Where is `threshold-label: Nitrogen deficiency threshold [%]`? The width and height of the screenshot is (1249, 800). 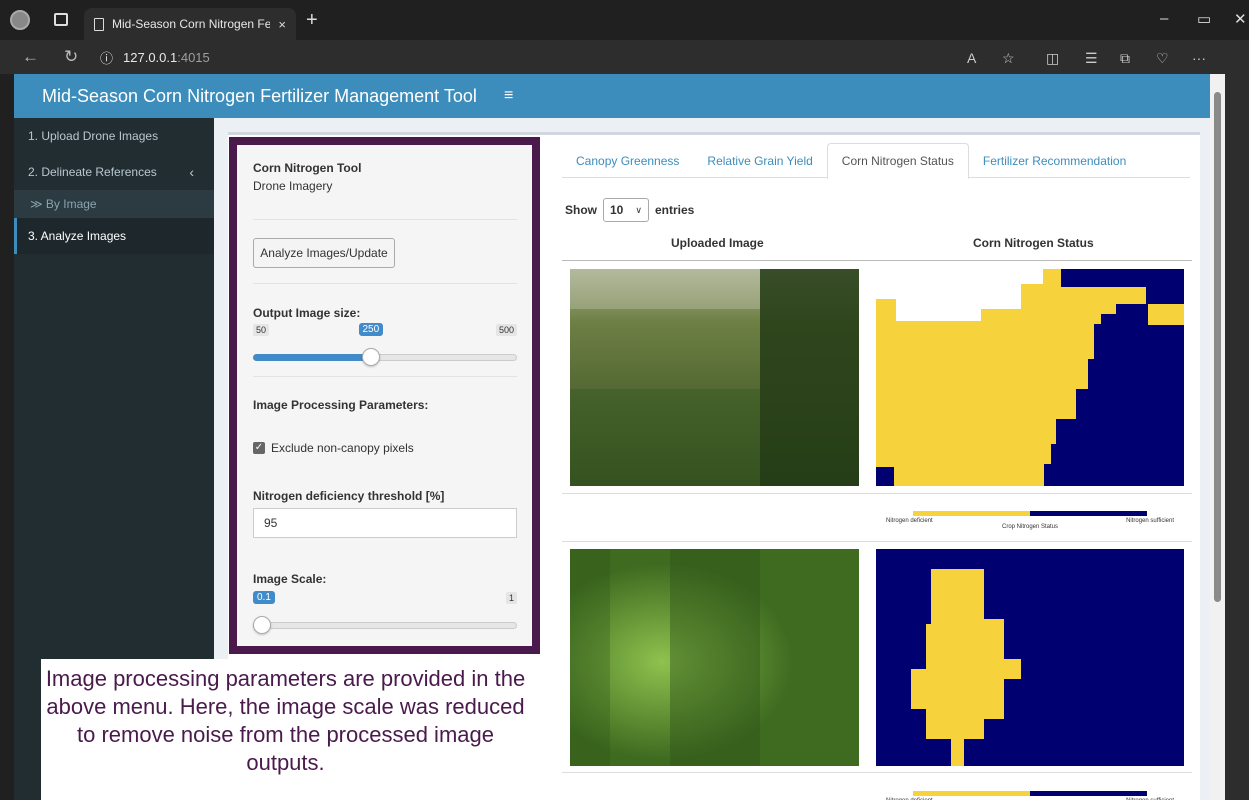 threshold-label: Nitrogen deficiency threshold [%] is located at coordinates (349, 496).